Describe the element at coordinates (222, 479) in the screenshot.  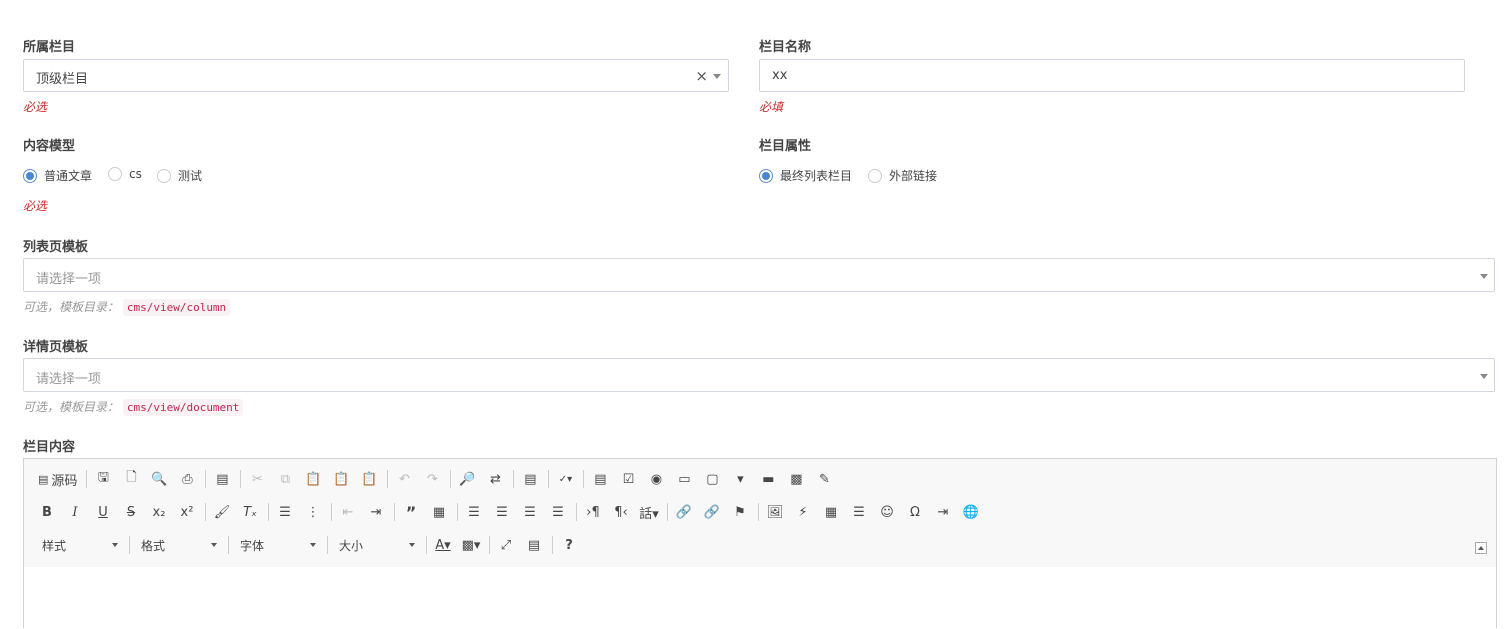
I see `templates-icon: ▤` at that location.